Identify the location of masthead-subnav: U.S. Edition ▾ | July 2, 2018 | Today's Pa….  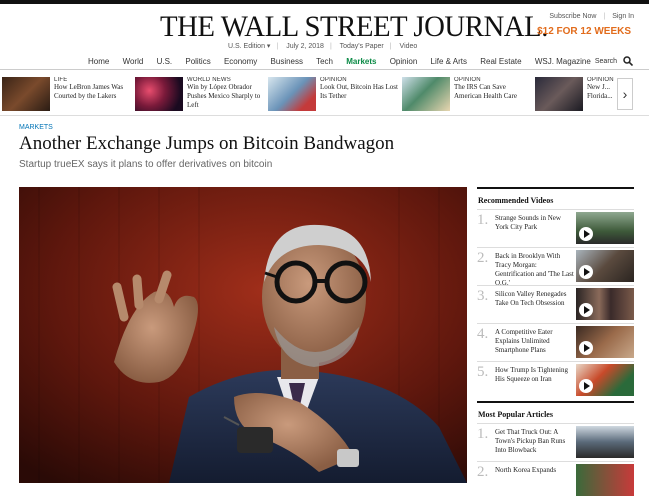
(323, 46).